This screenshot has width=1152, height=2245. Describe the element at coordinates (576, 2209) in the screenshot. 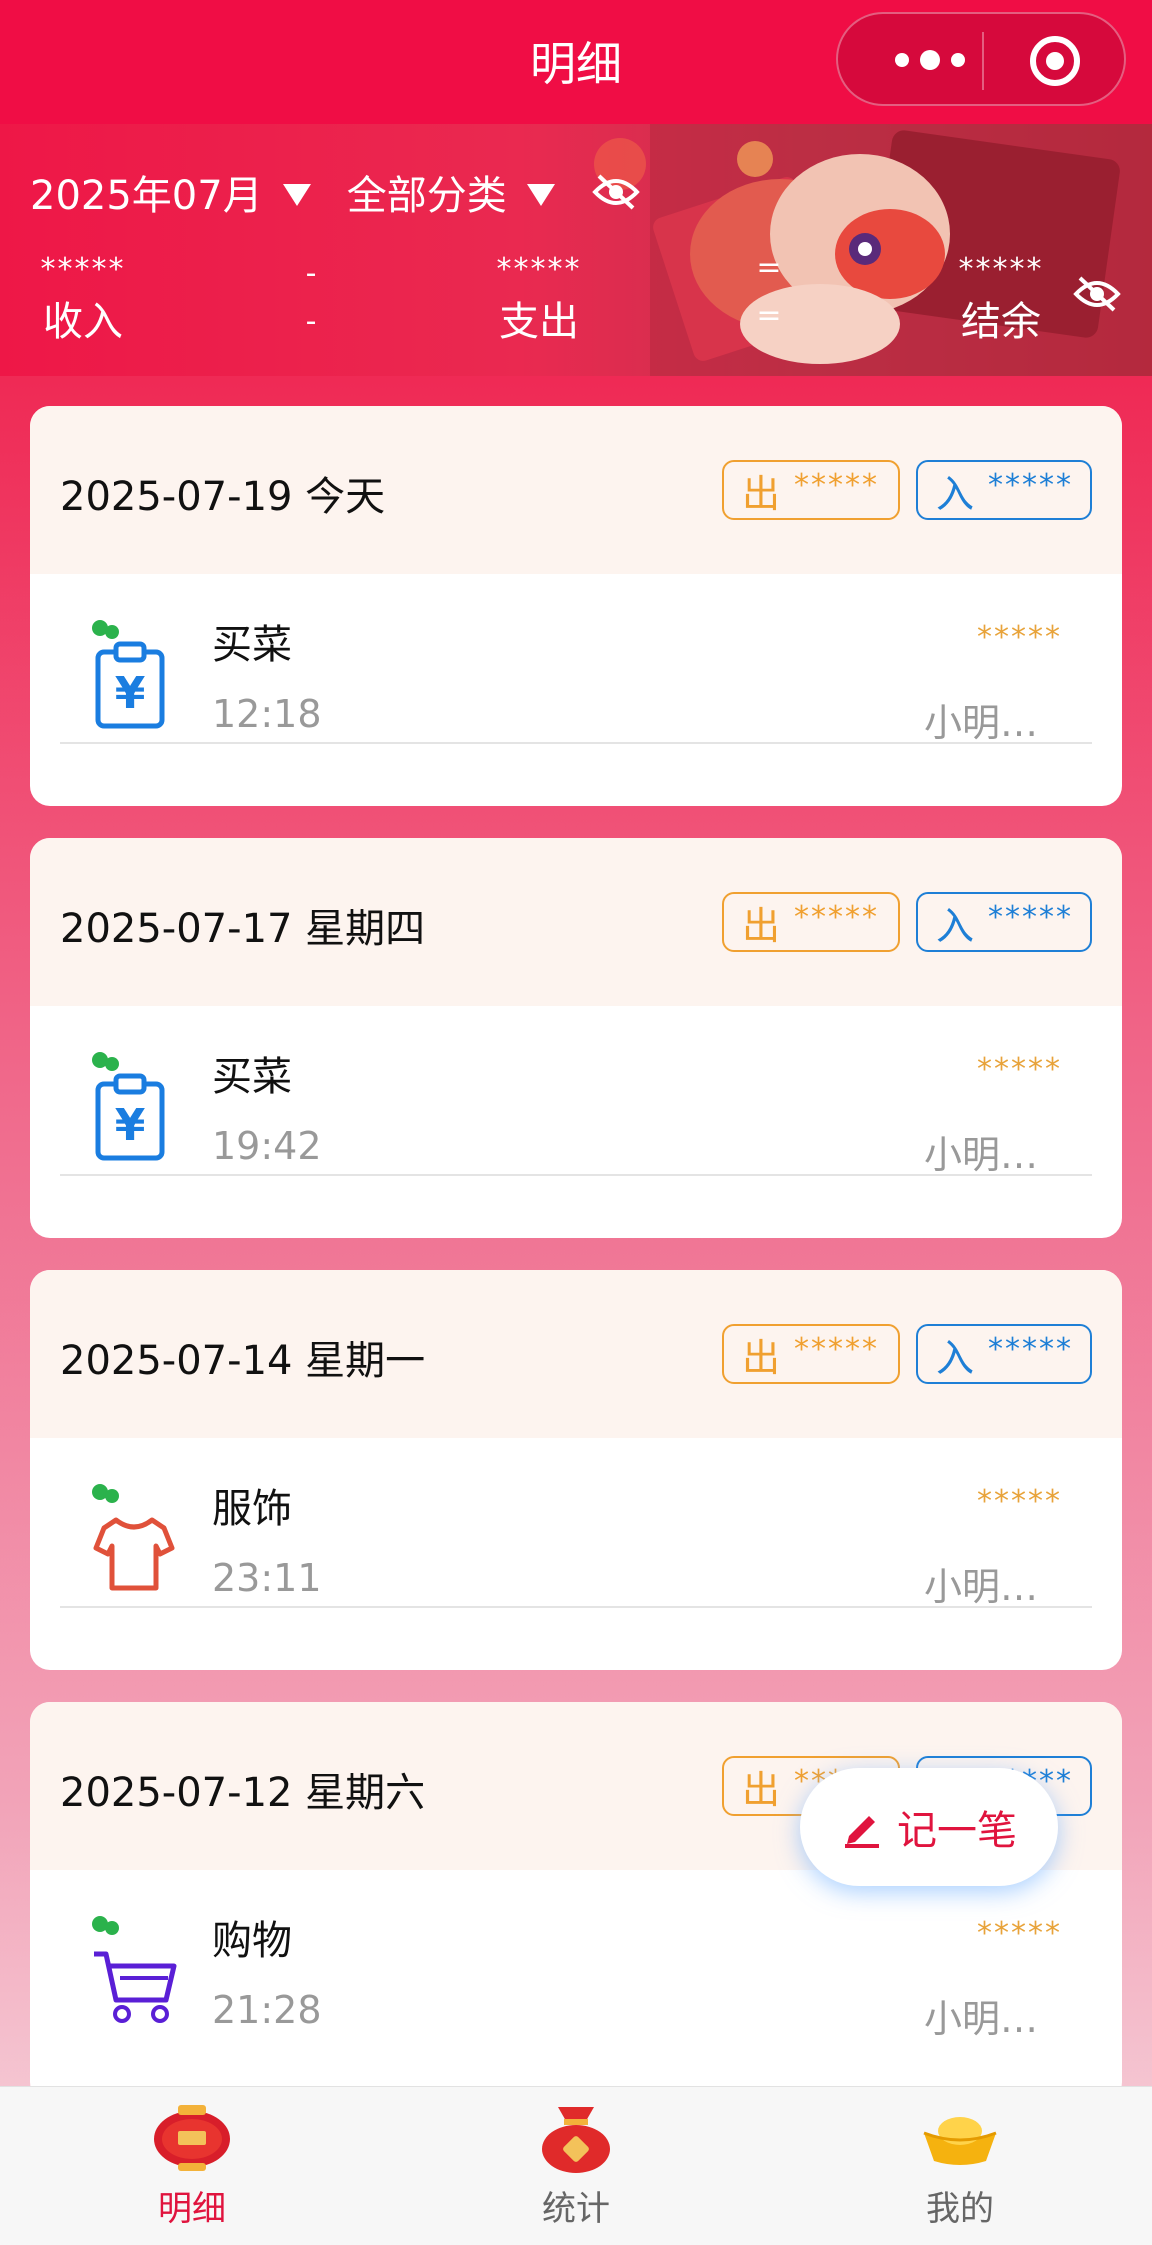

I see `tab-label: 统计` at that location.